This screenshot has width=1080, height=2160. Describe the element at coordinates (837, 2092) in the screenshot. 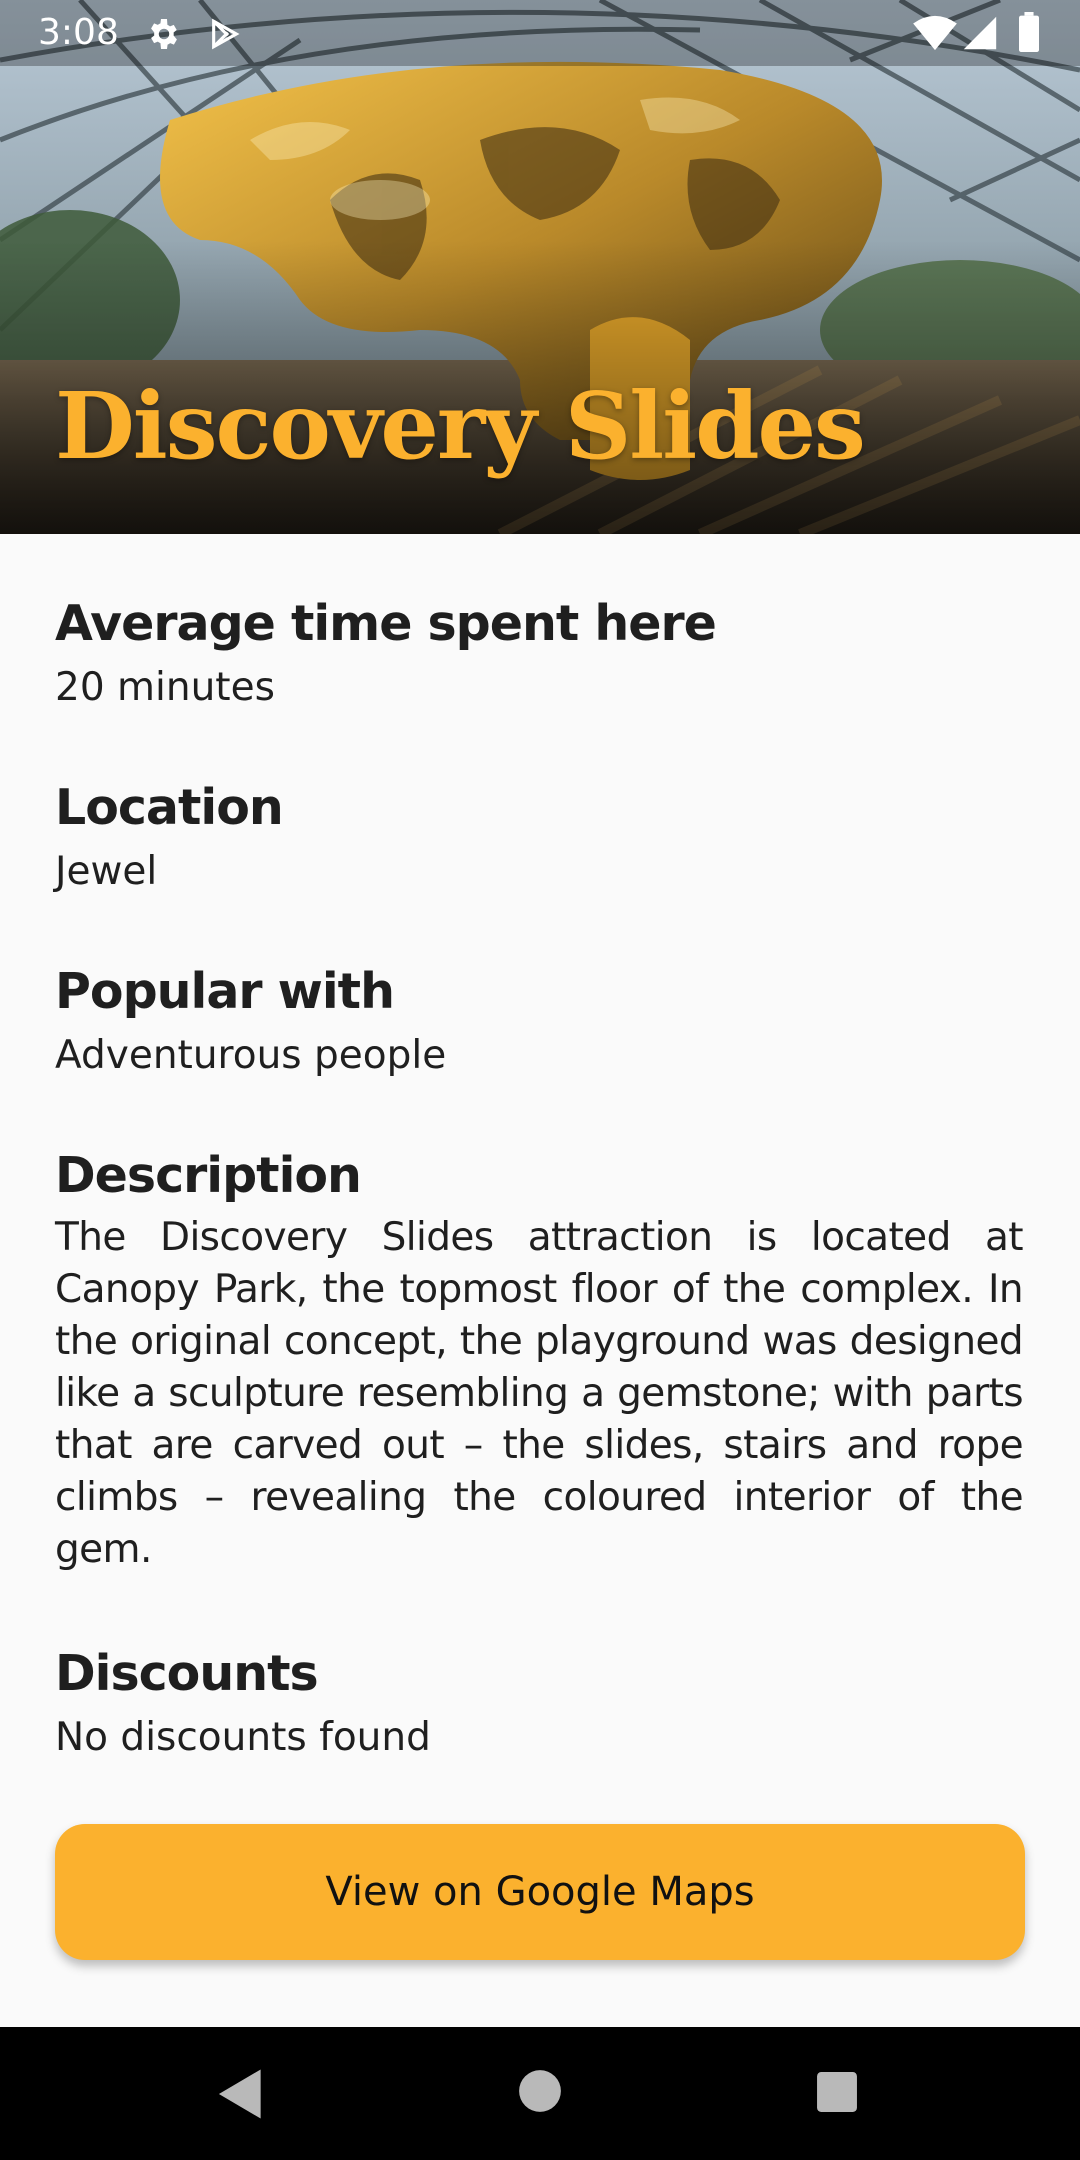

I see `recents-icon` at that location.